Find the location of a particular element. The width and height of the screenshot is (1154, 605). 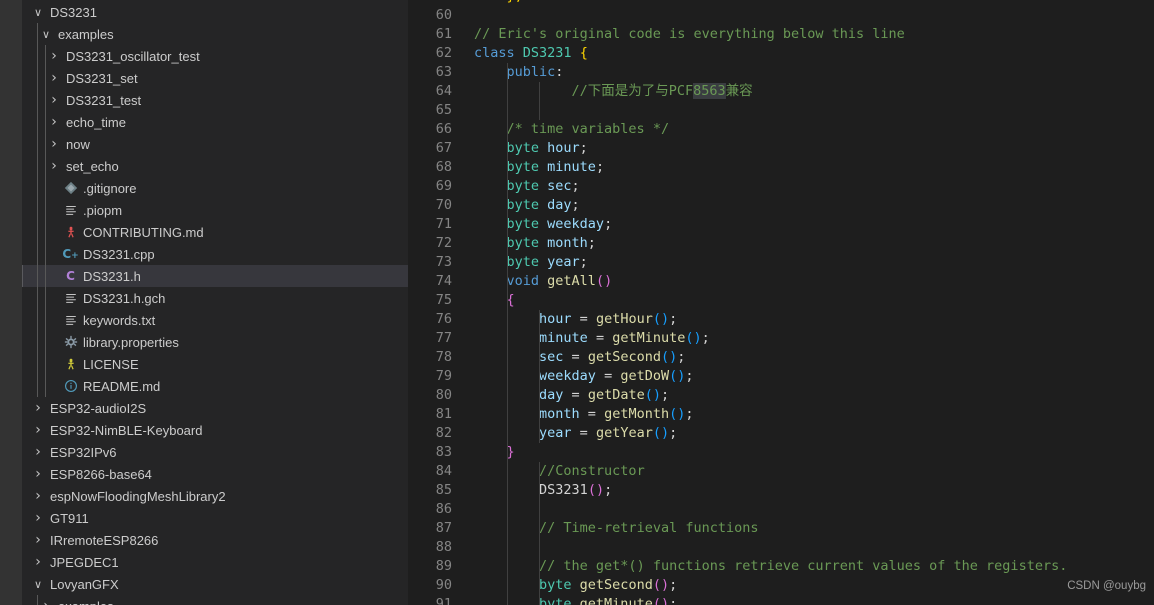

code-line: 73 byte year; is located at coordinates (781, 262).